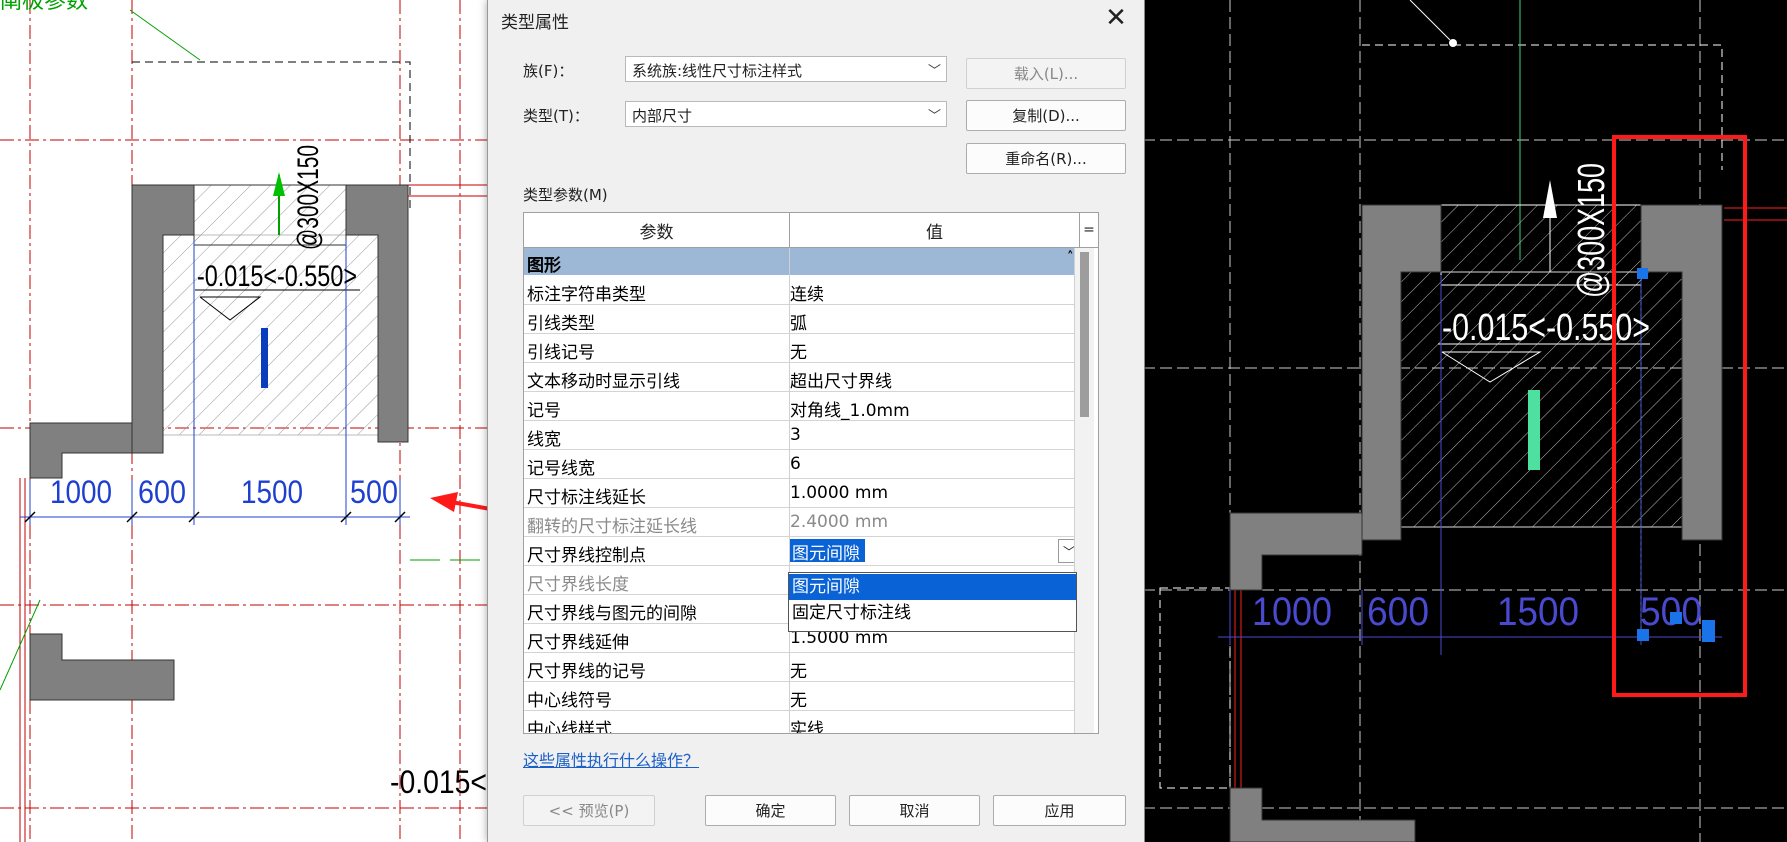 The height and width of the screenshot is (842, 1787). Describe the element at coordinates (589, 810) in the screenshot. I see `preview-button: << 预览(P)` at that location.